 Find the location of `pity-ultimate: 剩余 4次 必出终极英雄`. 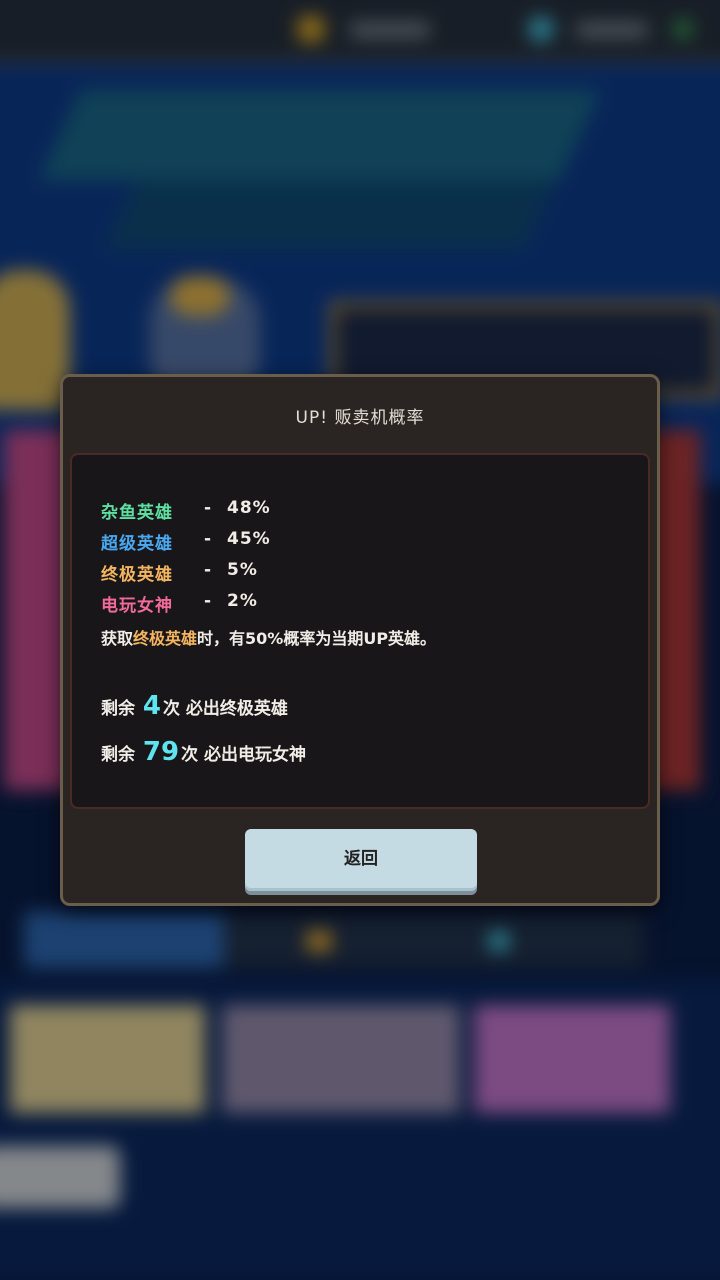

pity-ultimate: 剩余 4次 必出终极英雄 is located at coordinates (194, 706).